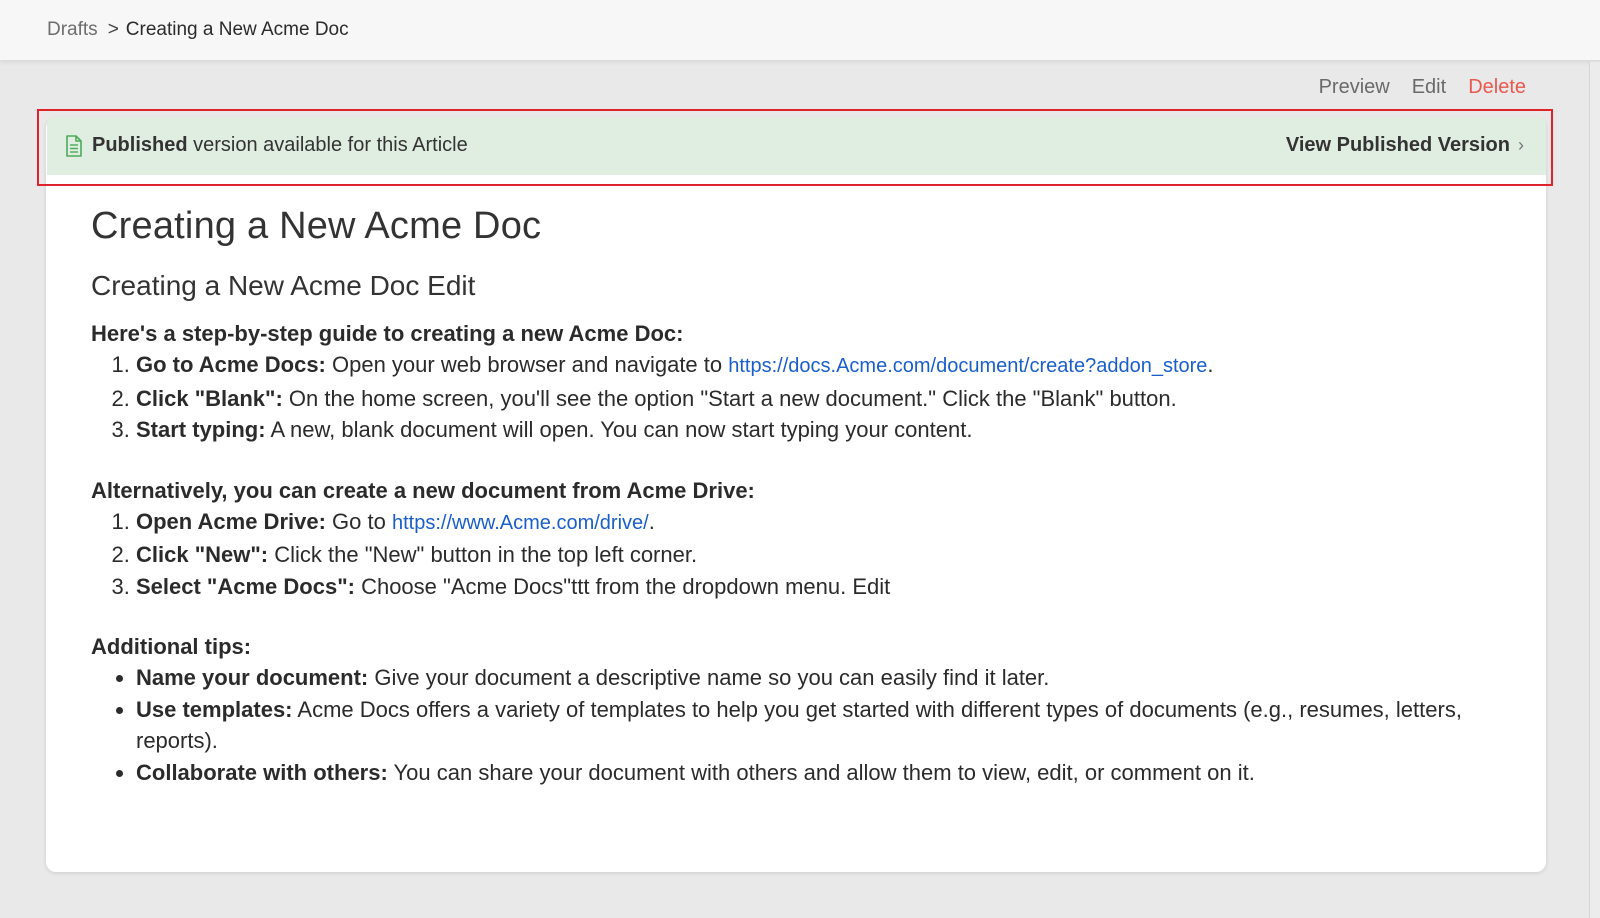 The height and width of the screenshot is (918, 1600). I want to click on list-item-label: Click "New":, so click(202, 554).